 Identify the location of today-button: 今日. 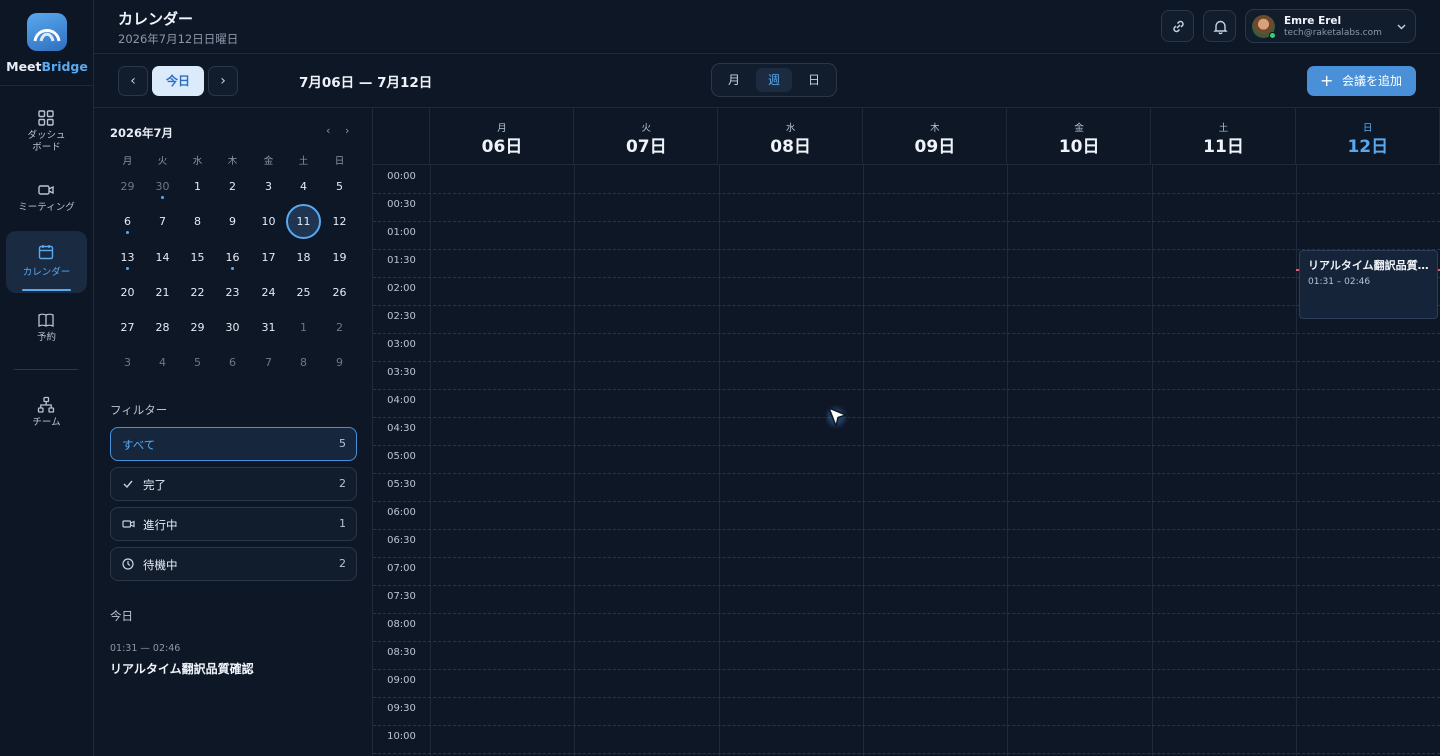
(178, 81).